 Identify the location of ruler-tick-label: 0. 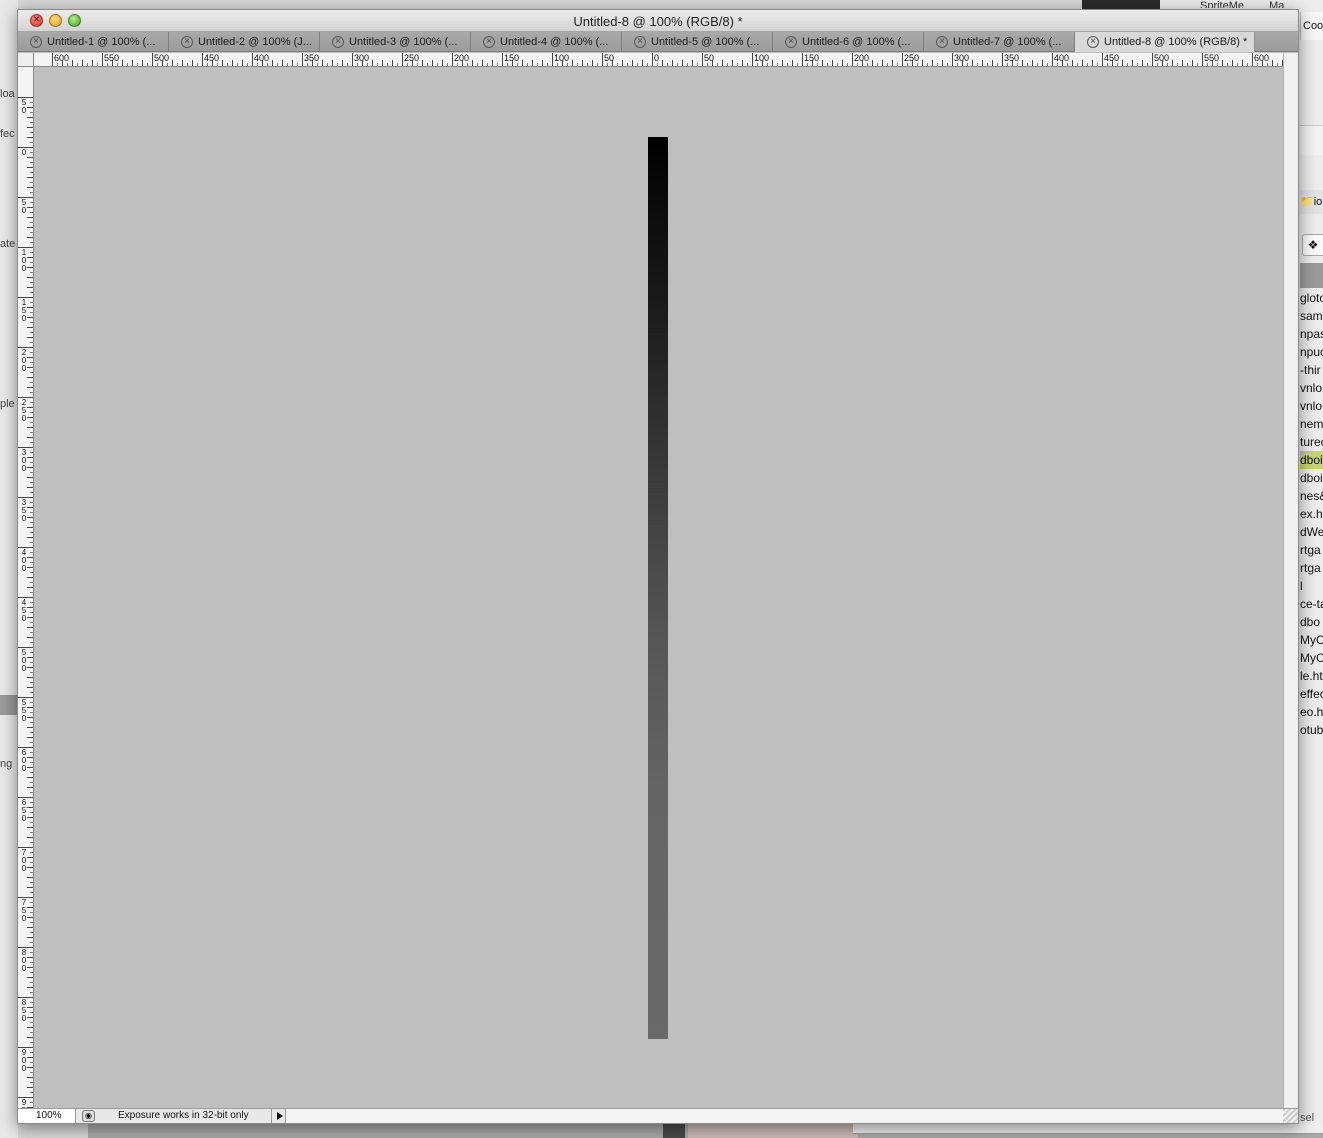
(657, 58).